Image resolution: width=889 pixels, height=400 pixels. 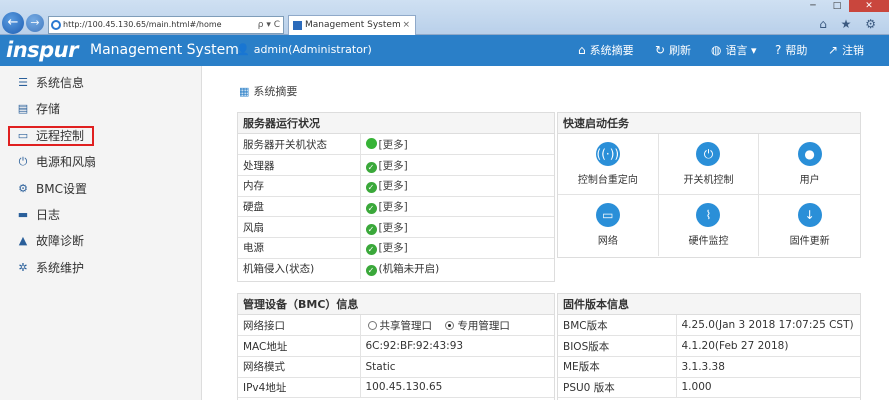 I want to click on nav-language-button: ◍ 语言 ▾, so click(x=734, y=50).